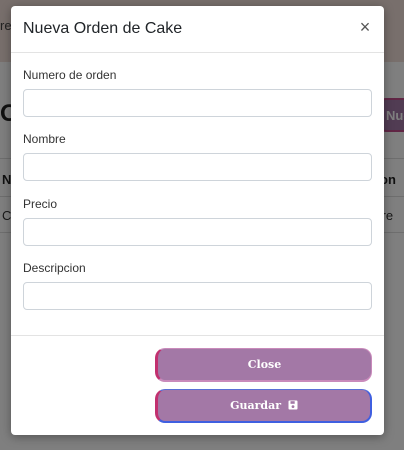 Image resolution: width=404 pixels, height=450 pixels. What do you see at coordinates (103, 28) in the screenshot?
I see `modal-title: Nueva Orden de Cake` at bounding box center [103, 28].